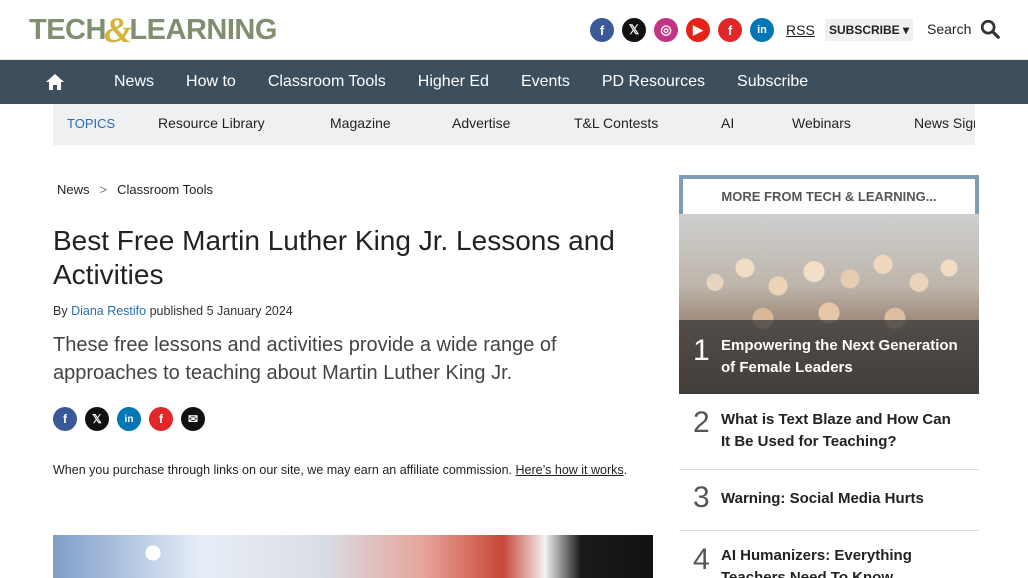 This screenshot has width=1028, height=578. What do you see at coordinates (73, 189) in the screenshot?
I see `breadcrumb-news: News` at bounding box center [73, 189].